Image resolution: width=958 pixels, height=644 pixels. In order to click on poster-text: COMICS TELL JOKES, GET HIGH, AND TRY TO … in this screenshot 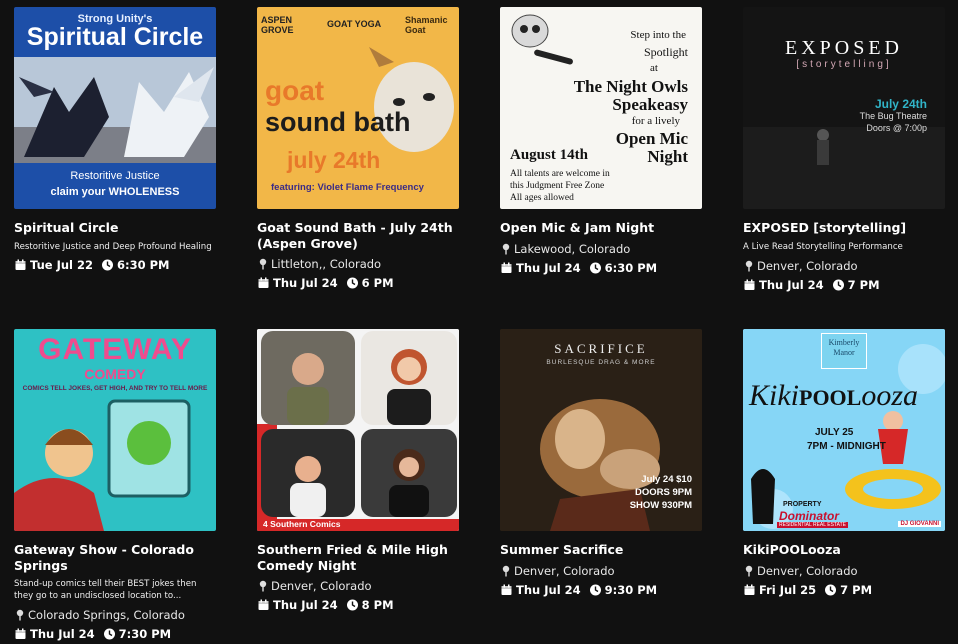, I will do `click(115, 388)`.